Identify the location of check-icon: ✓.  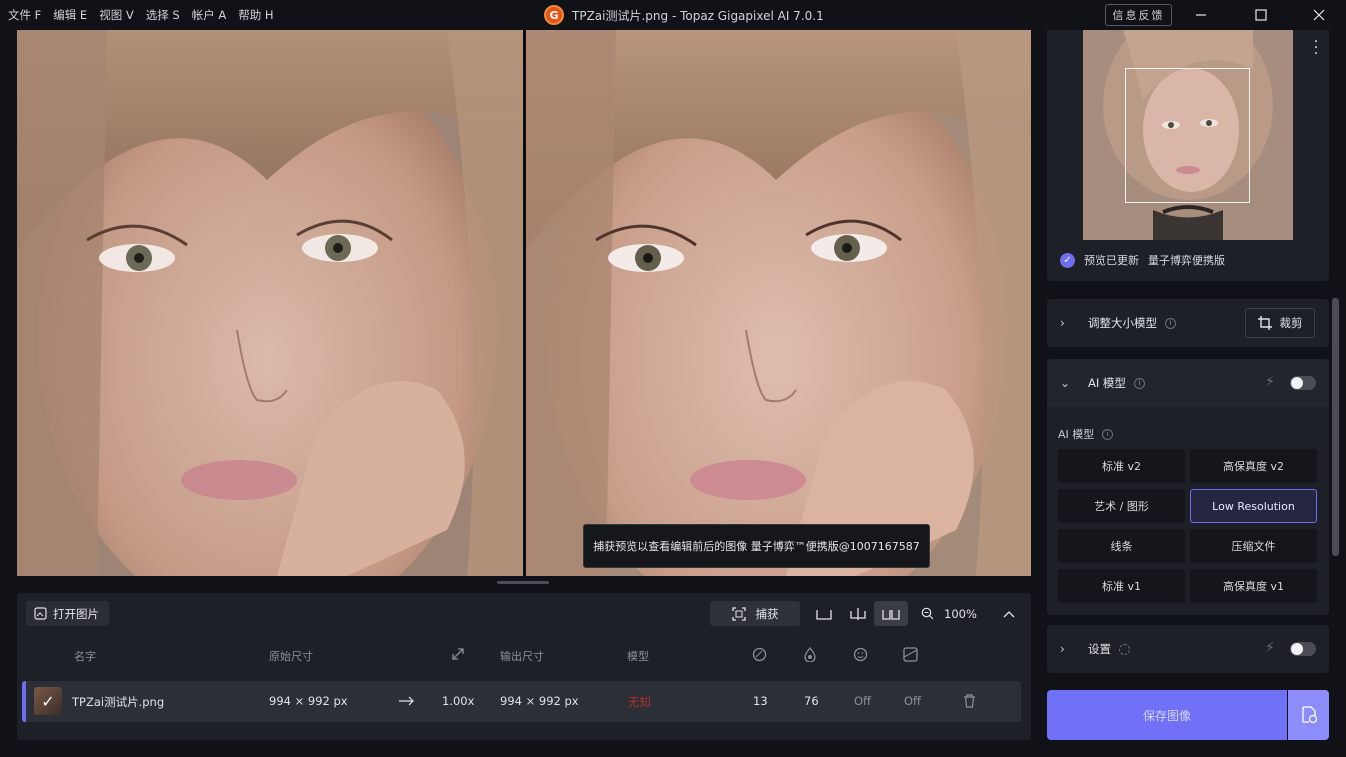
(1067, 260).